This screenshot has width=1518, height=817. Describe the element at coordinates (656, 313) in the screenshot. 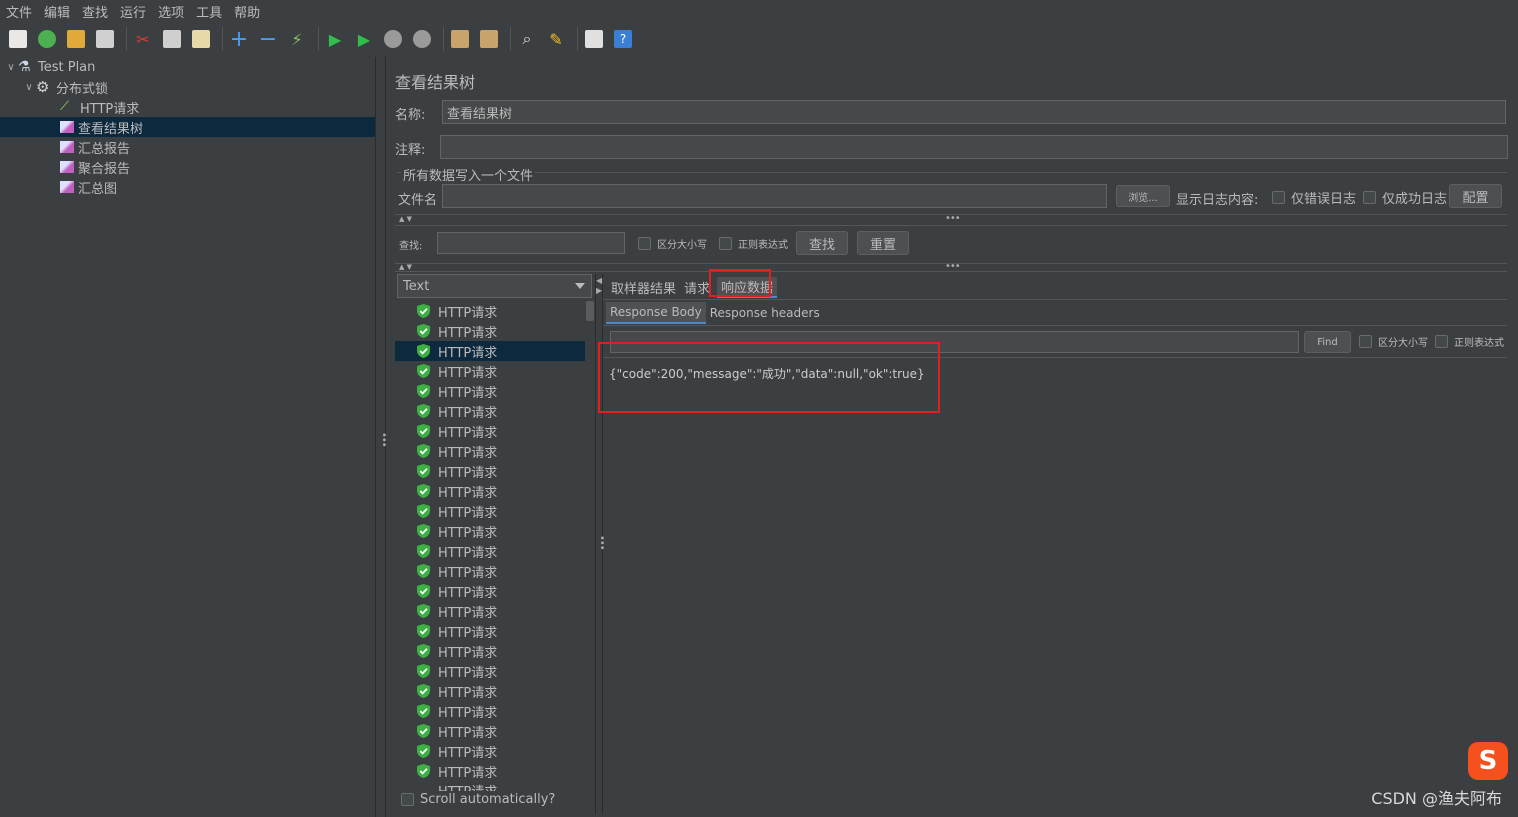

I see `tab-response-body: Response Body` at that location.